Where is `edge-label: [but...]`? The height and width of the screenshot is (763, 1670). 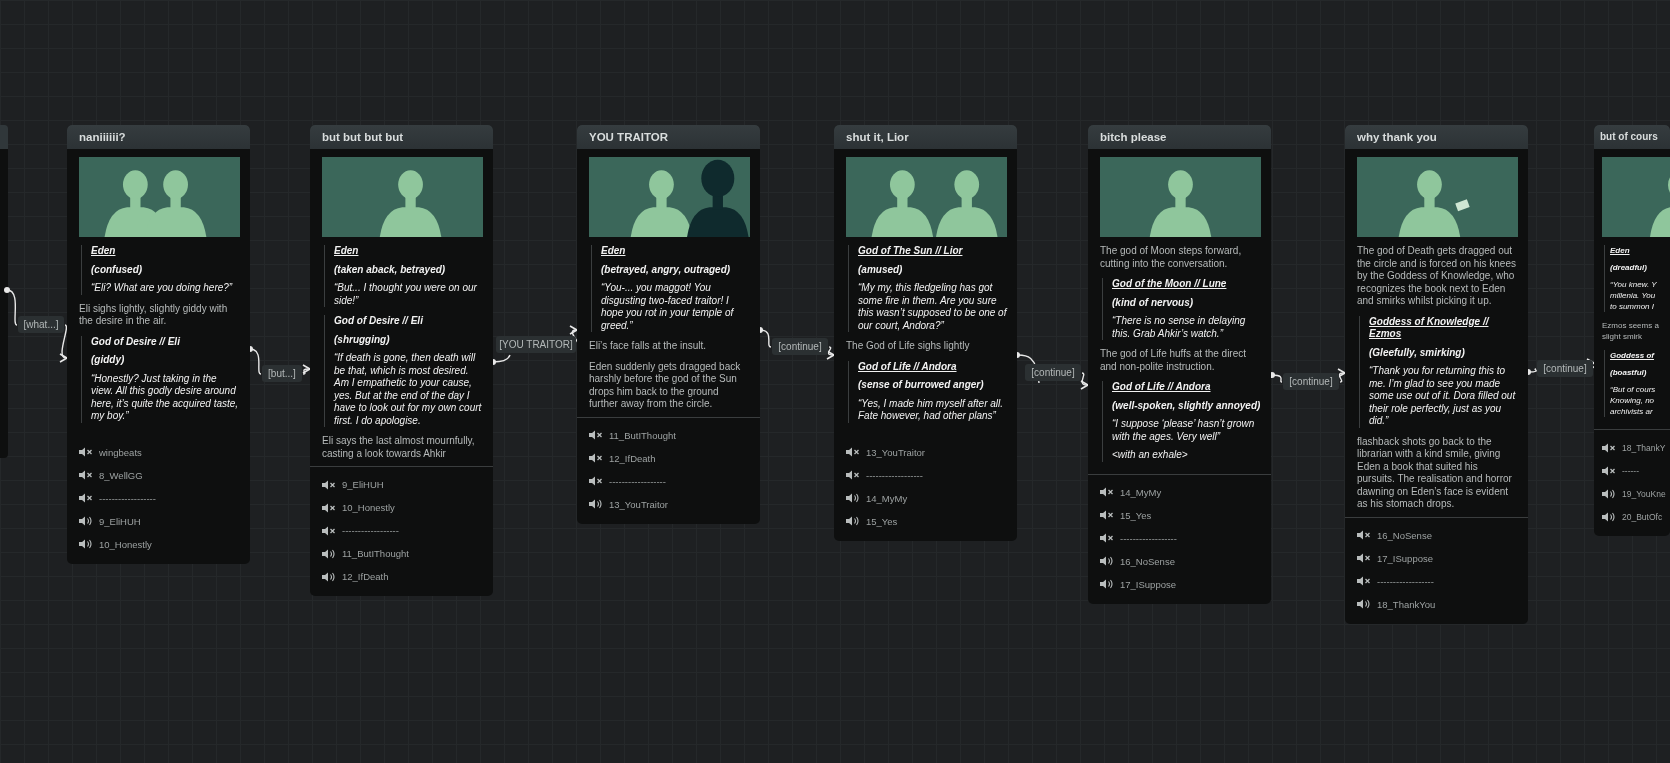 edge-label: [but...] is located at coordinates (282, 373).